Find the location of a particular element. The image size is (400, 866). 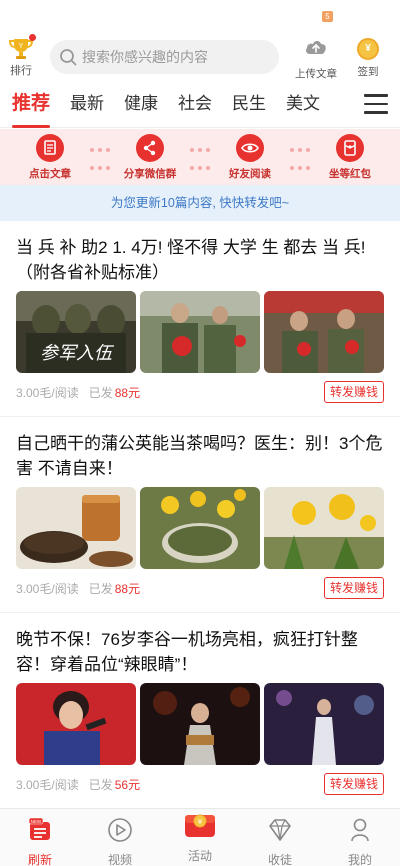

guide-step-share: 分享微信群 is located at coordinates (155, 157).